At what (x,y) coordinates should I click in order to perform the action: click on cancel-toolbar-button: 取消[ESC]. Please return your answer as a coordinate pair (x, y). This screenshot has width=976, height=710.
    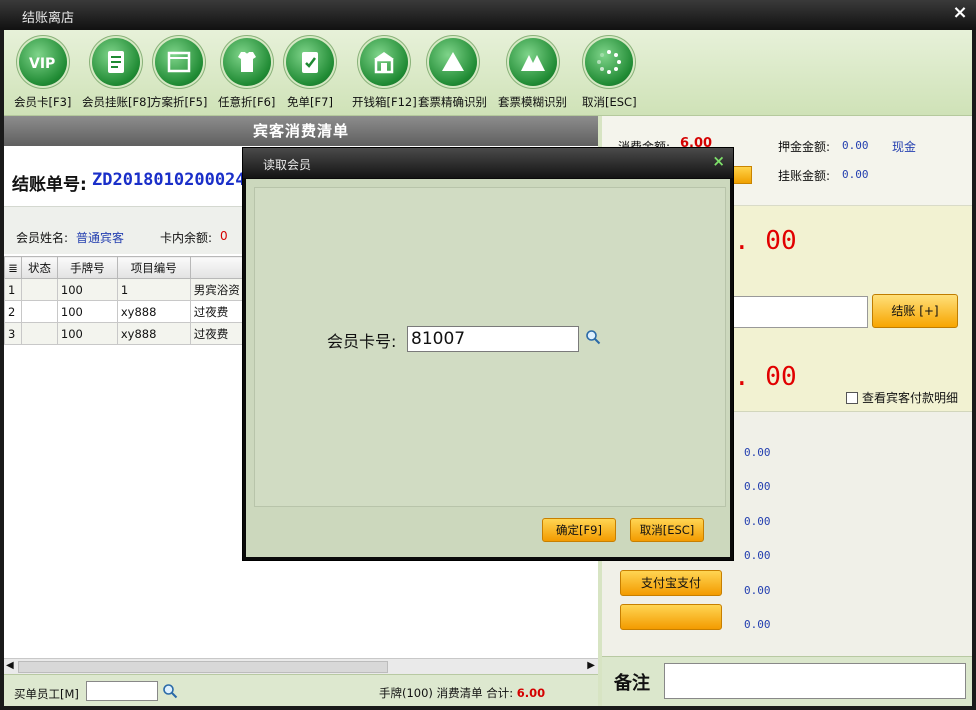
    Looking at the image, I should click on (609, 74).